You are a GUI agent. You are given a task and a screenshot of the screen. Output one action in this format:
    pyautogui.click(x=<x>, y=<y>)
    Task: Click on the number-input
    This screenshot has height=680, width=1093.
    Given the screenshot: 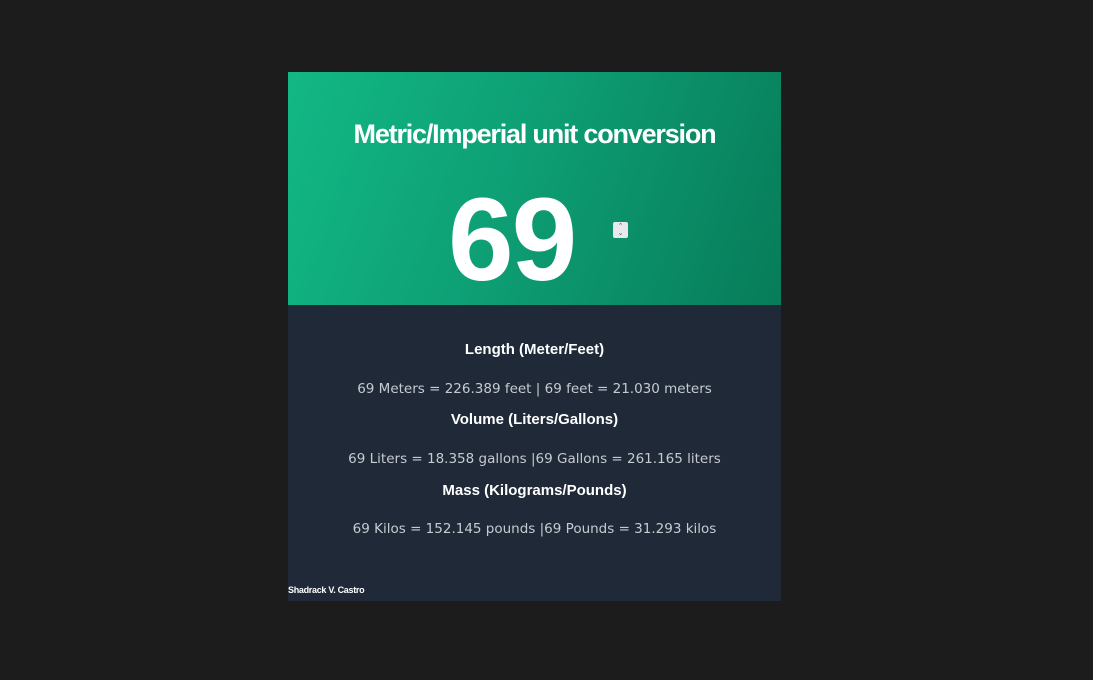 What is the action you would take?
    pyautogui.click(x=528, y=240)
    